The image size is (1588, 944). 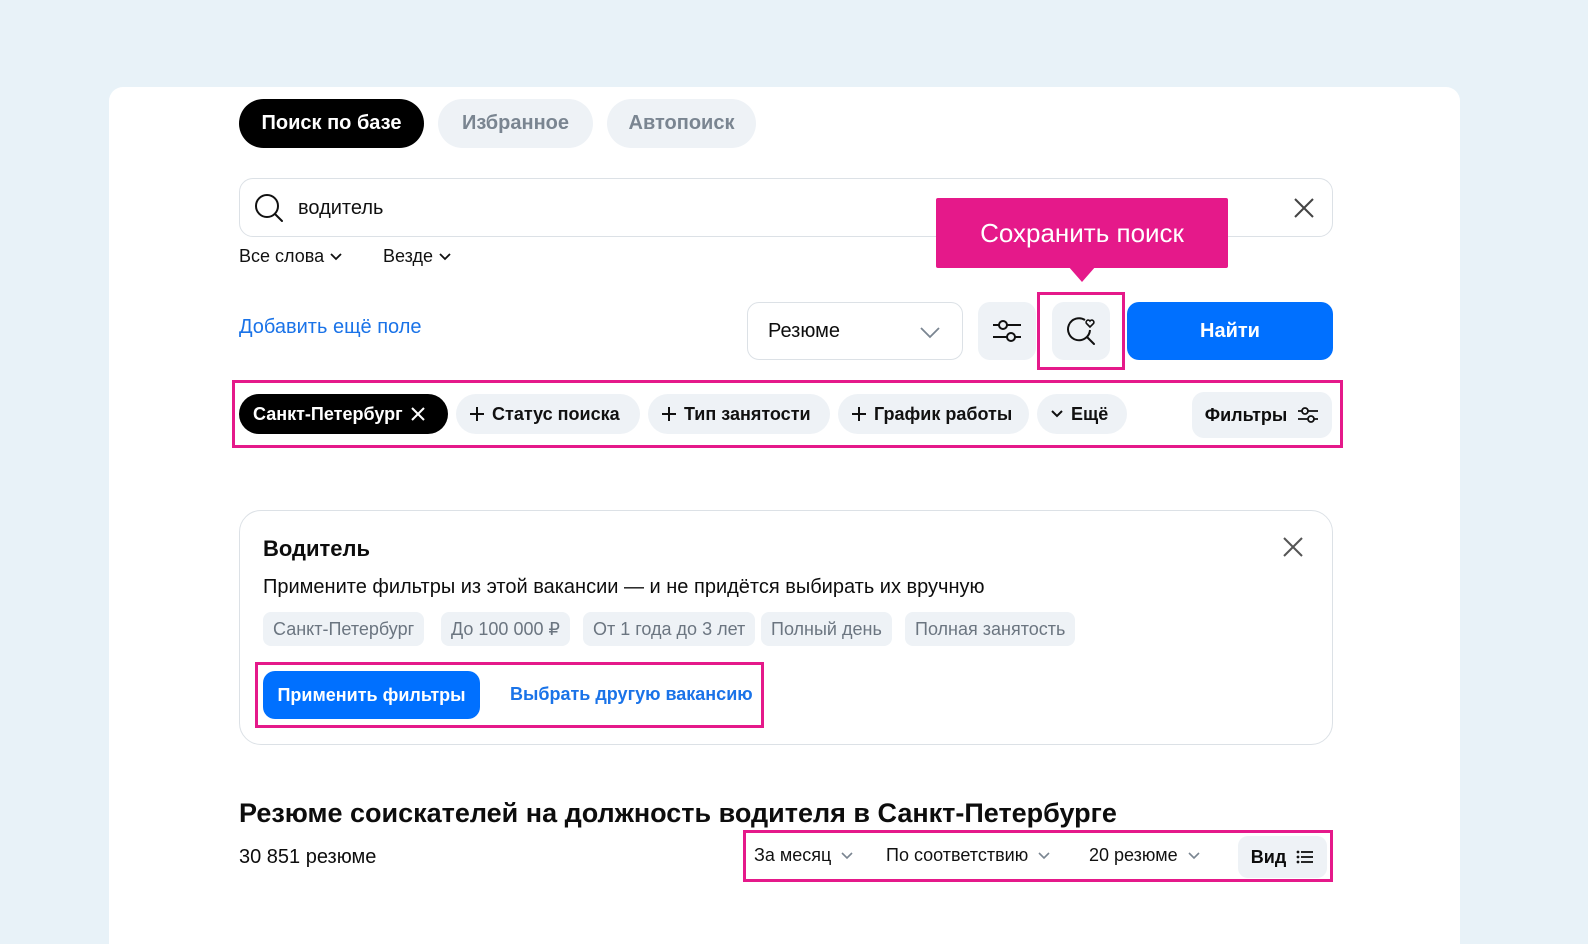 What do you see at coordinates (343, 414) in the screenshot?
I see `chip-city: Санкт-Петербург` at bounding box center [343, 414].